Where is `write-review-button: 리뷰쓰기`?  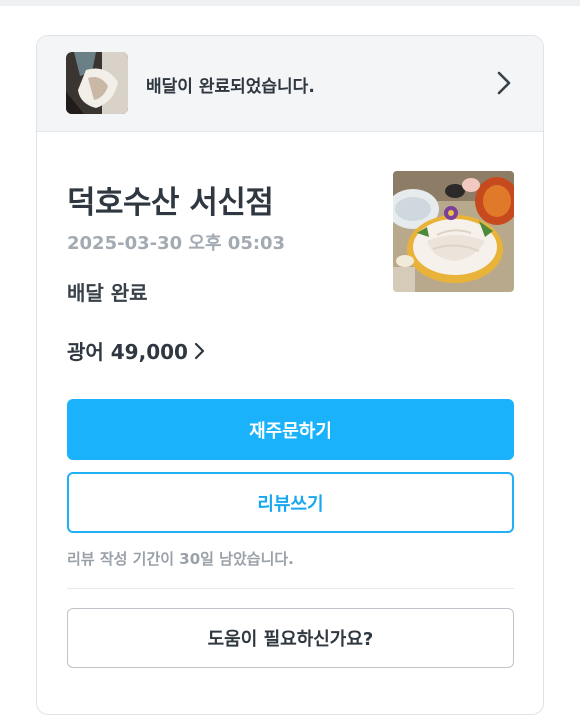
write-review-button: 리뷰쓰기 is located at coordinates (290, 502).